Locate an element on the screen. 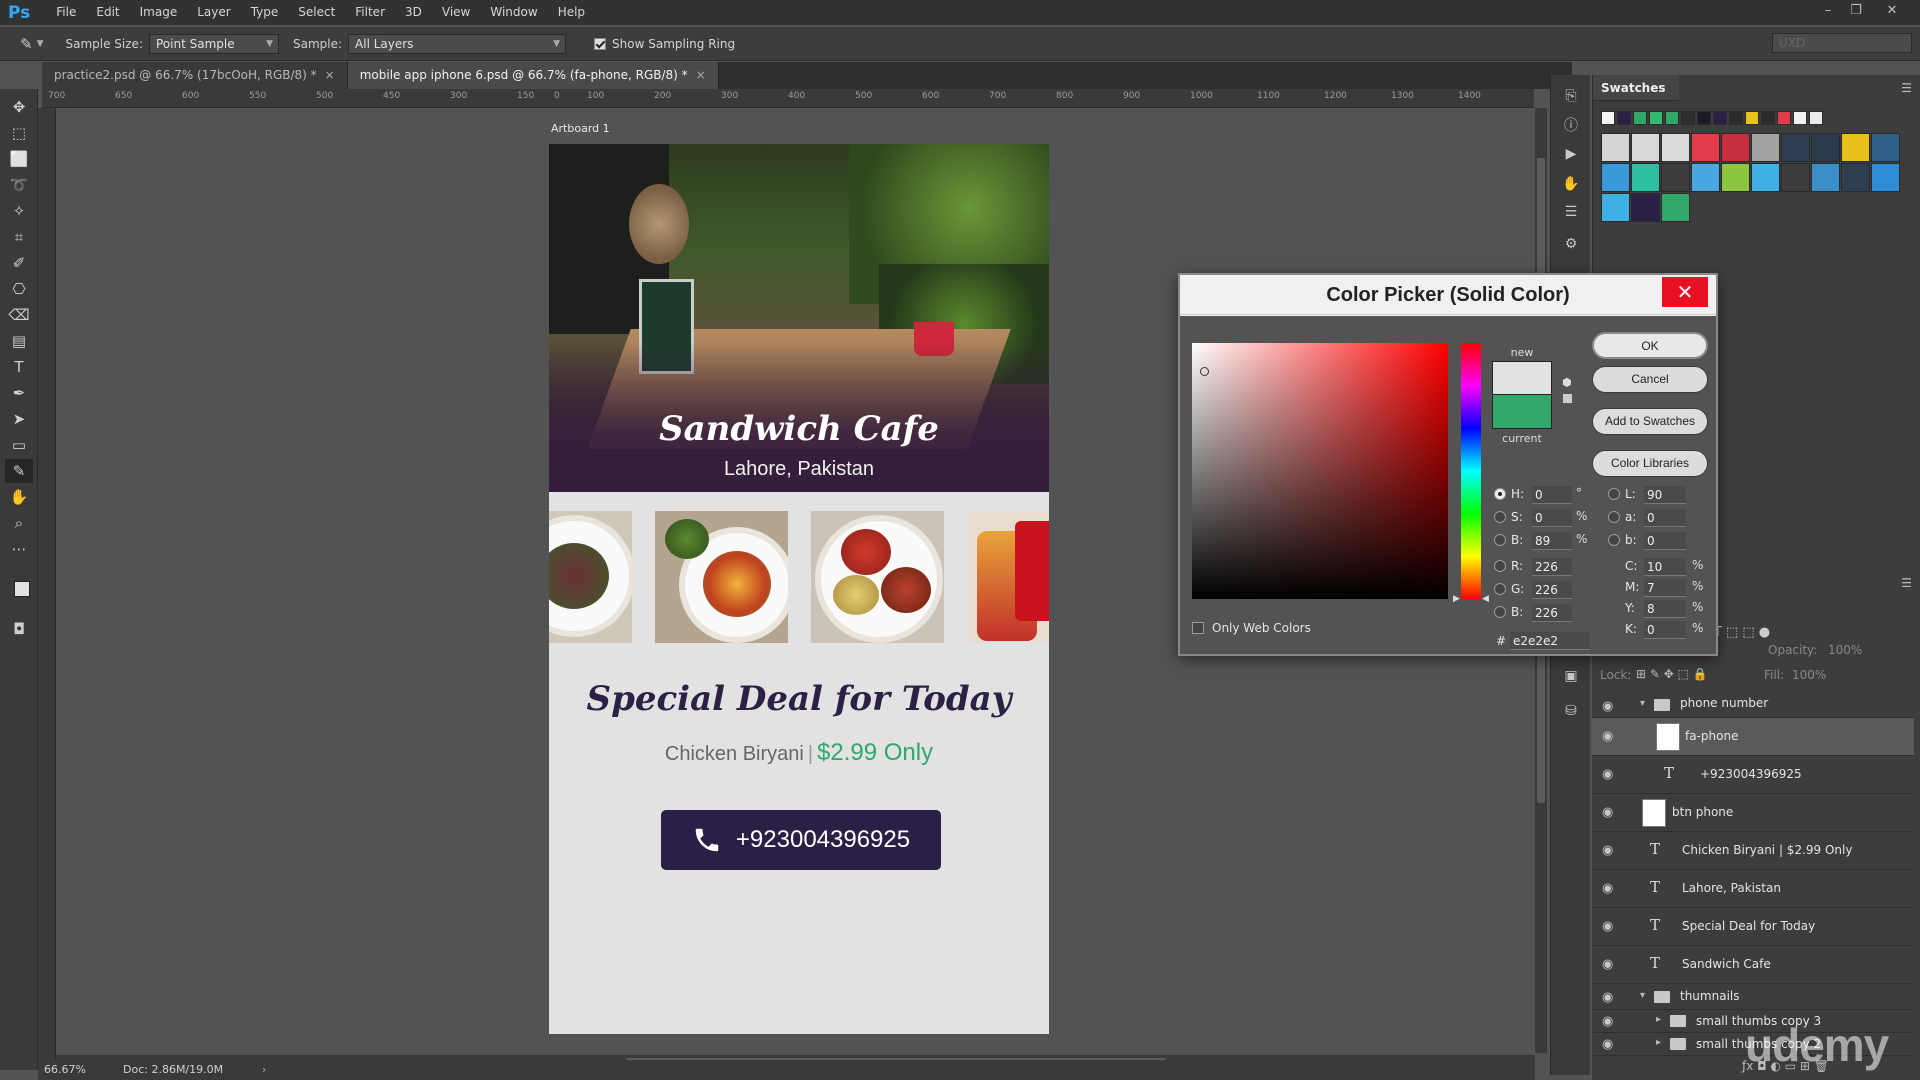  hex-field: e2e2e2 is located at coordinates (1550, 641).